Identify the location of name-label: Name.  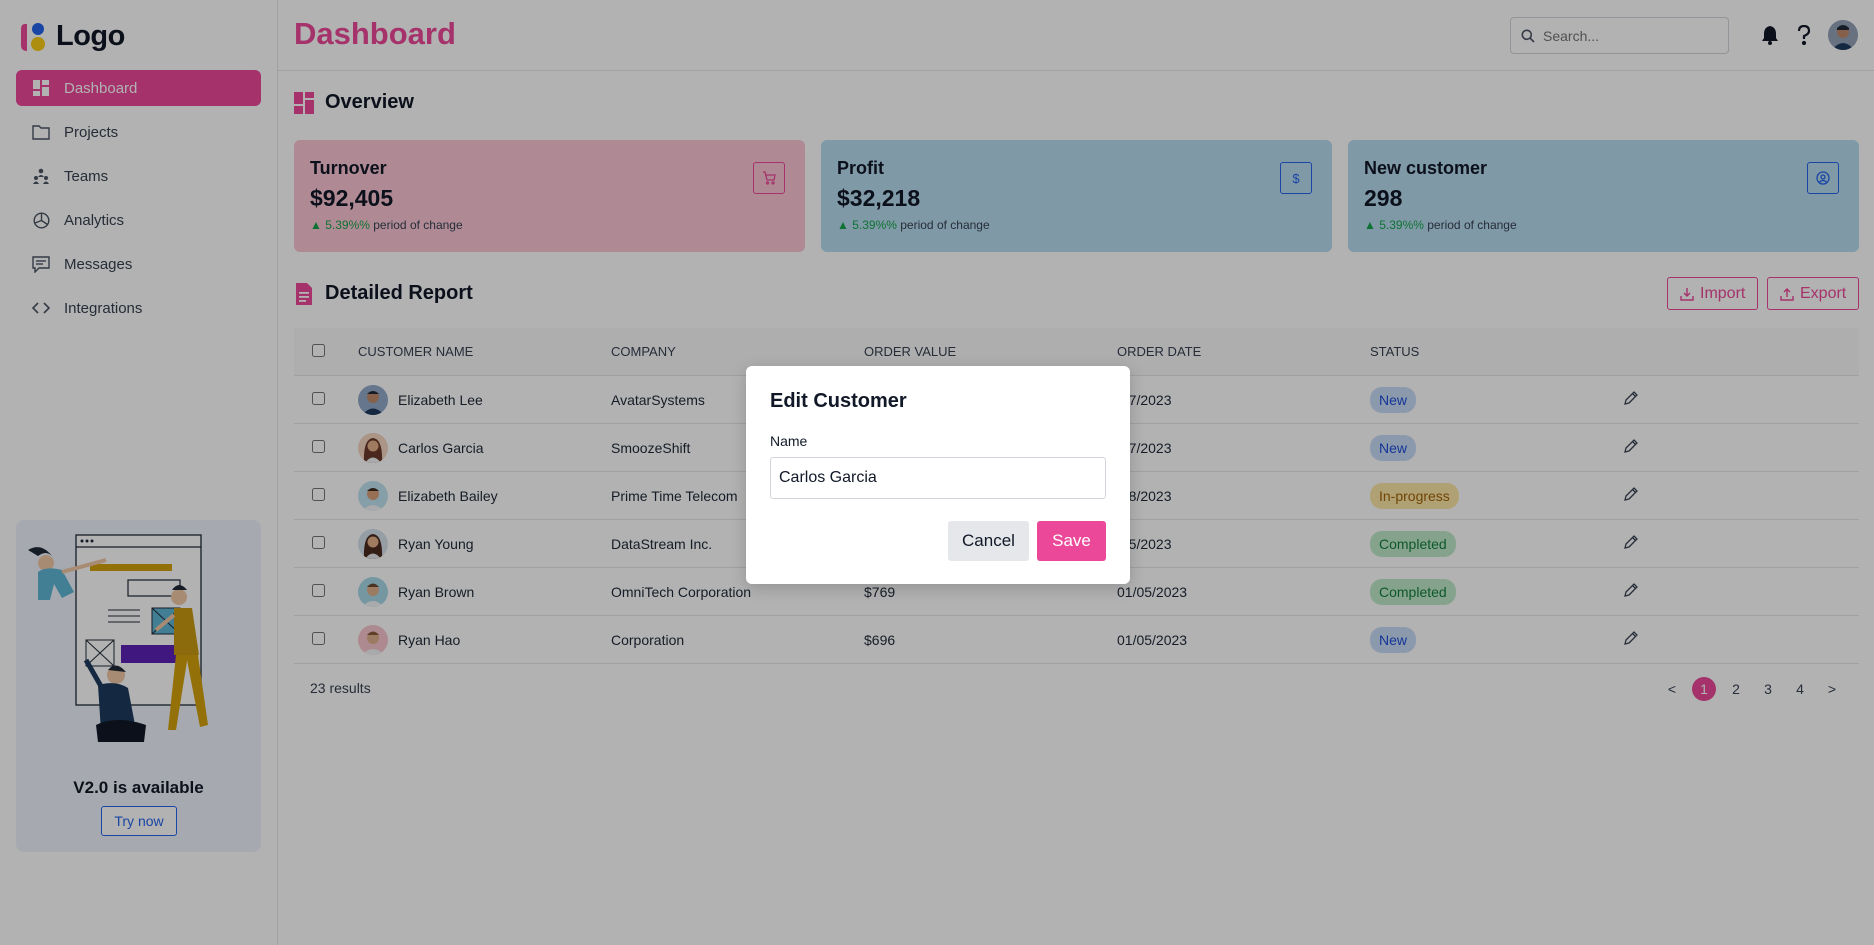
(789, 441).